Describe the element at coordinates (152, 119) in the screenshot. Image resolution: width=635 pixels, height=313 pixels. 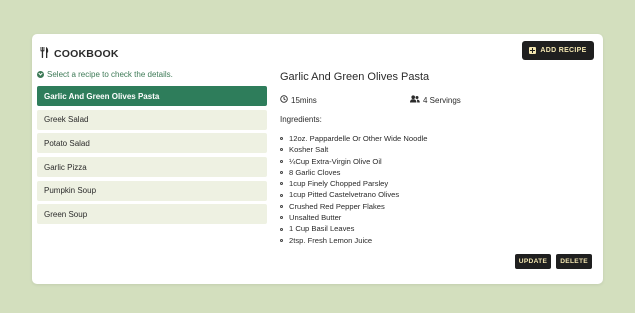
I see `recipe-item: Greek Salad` at that location.